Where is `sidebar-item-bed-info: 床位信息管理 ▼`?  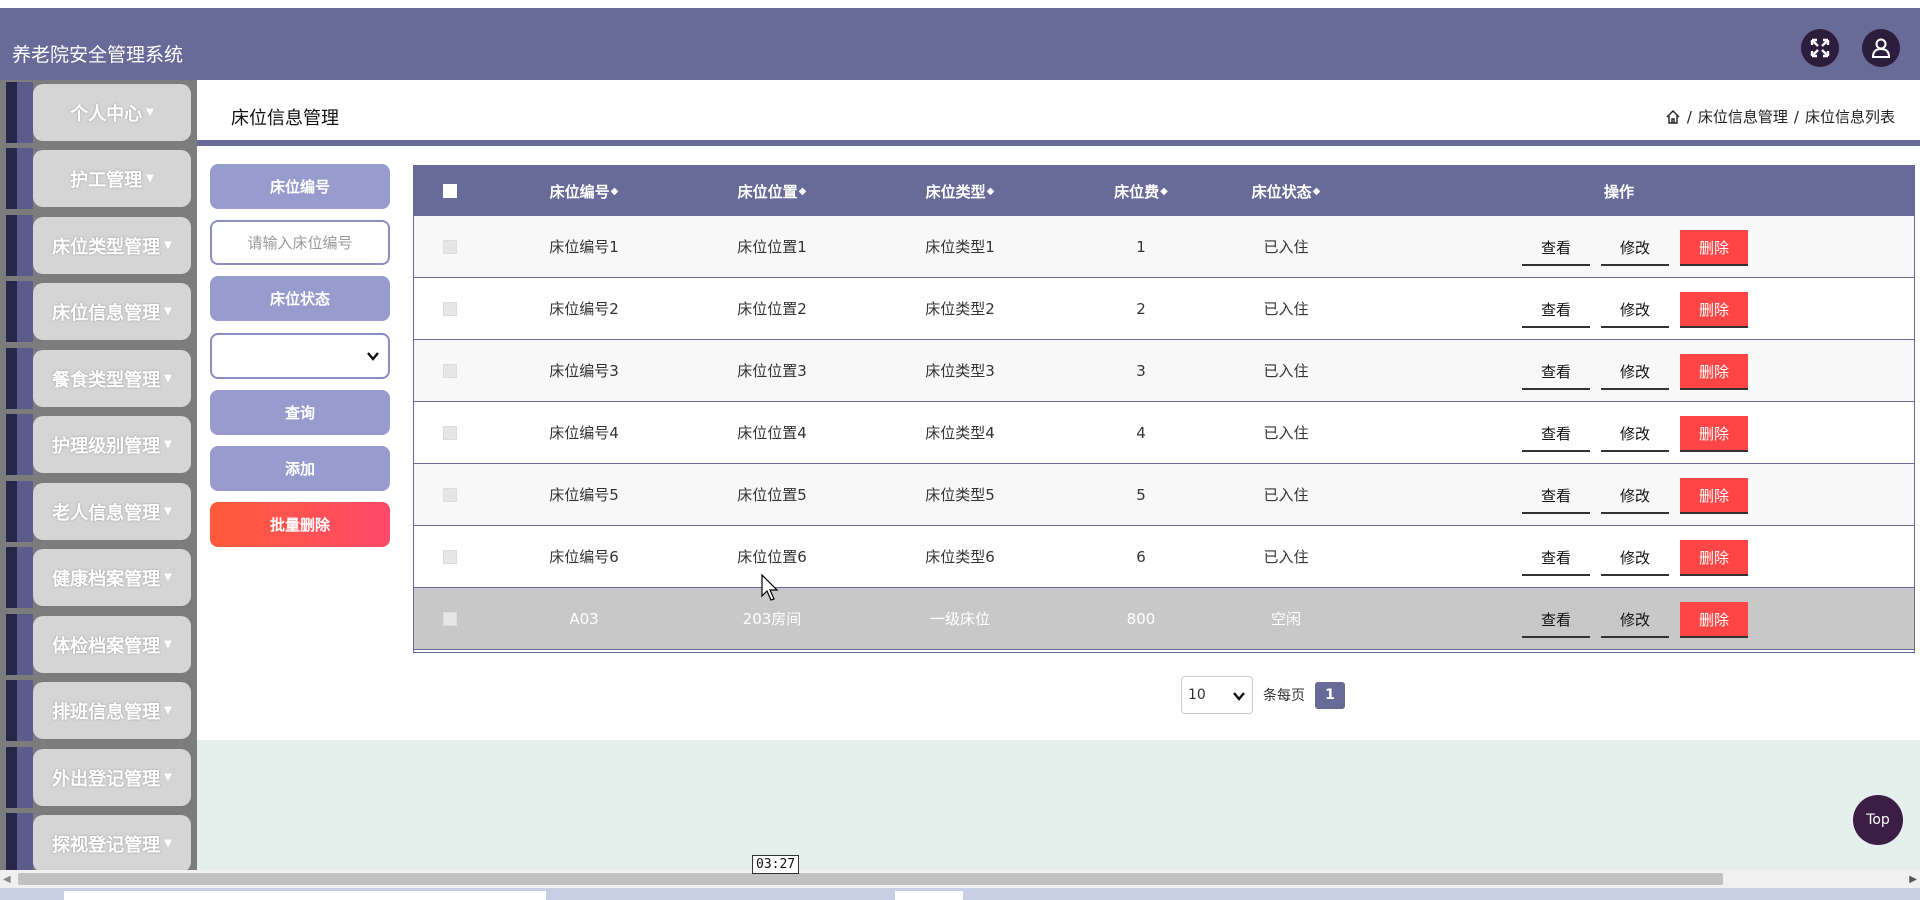
sidebar-item-bed-info: 床位信息管理 ▼ is located at coordinates (98, 311).